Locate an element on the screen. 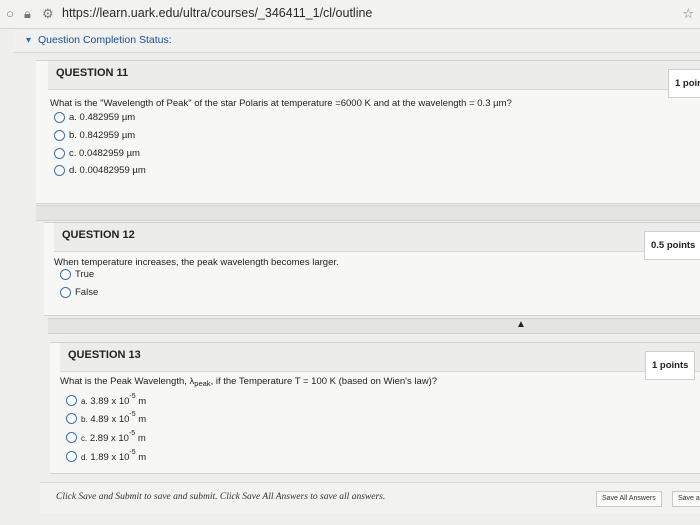  answer-option-b: b. 4.89 x 10-5 m is located at coordinates (106, 418).